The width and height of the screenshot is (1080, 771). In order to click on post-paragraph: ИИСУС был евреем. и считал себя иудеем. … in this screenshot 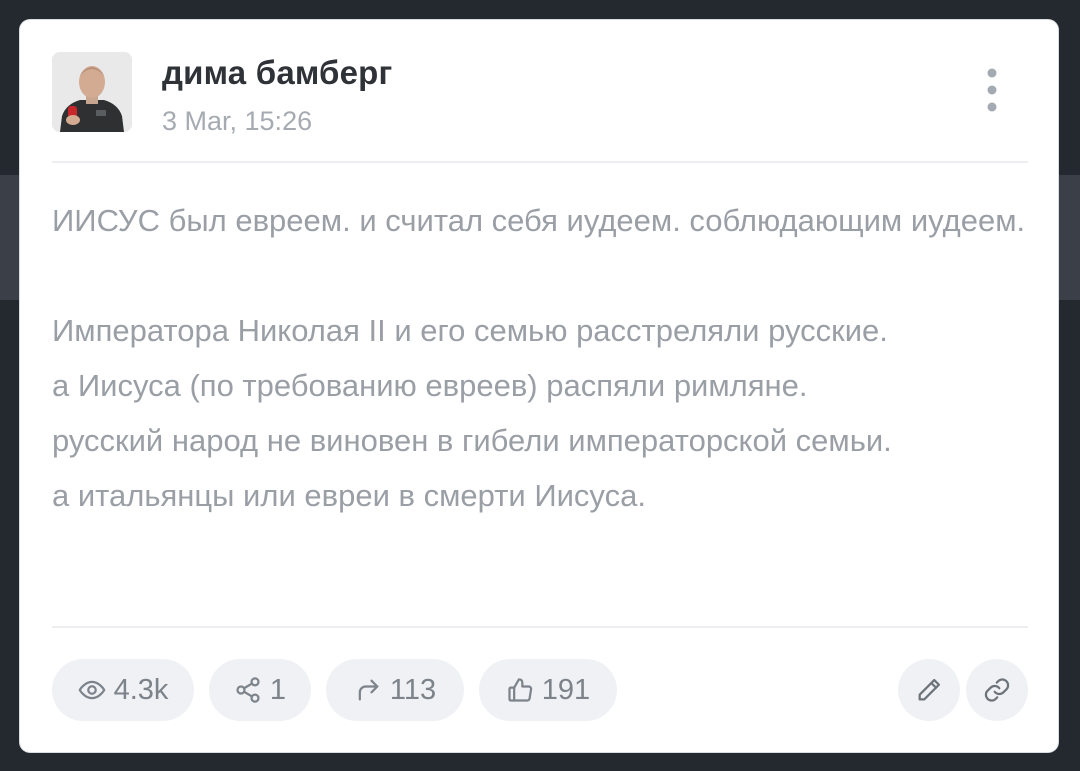, I will do `click(539, 220)`.